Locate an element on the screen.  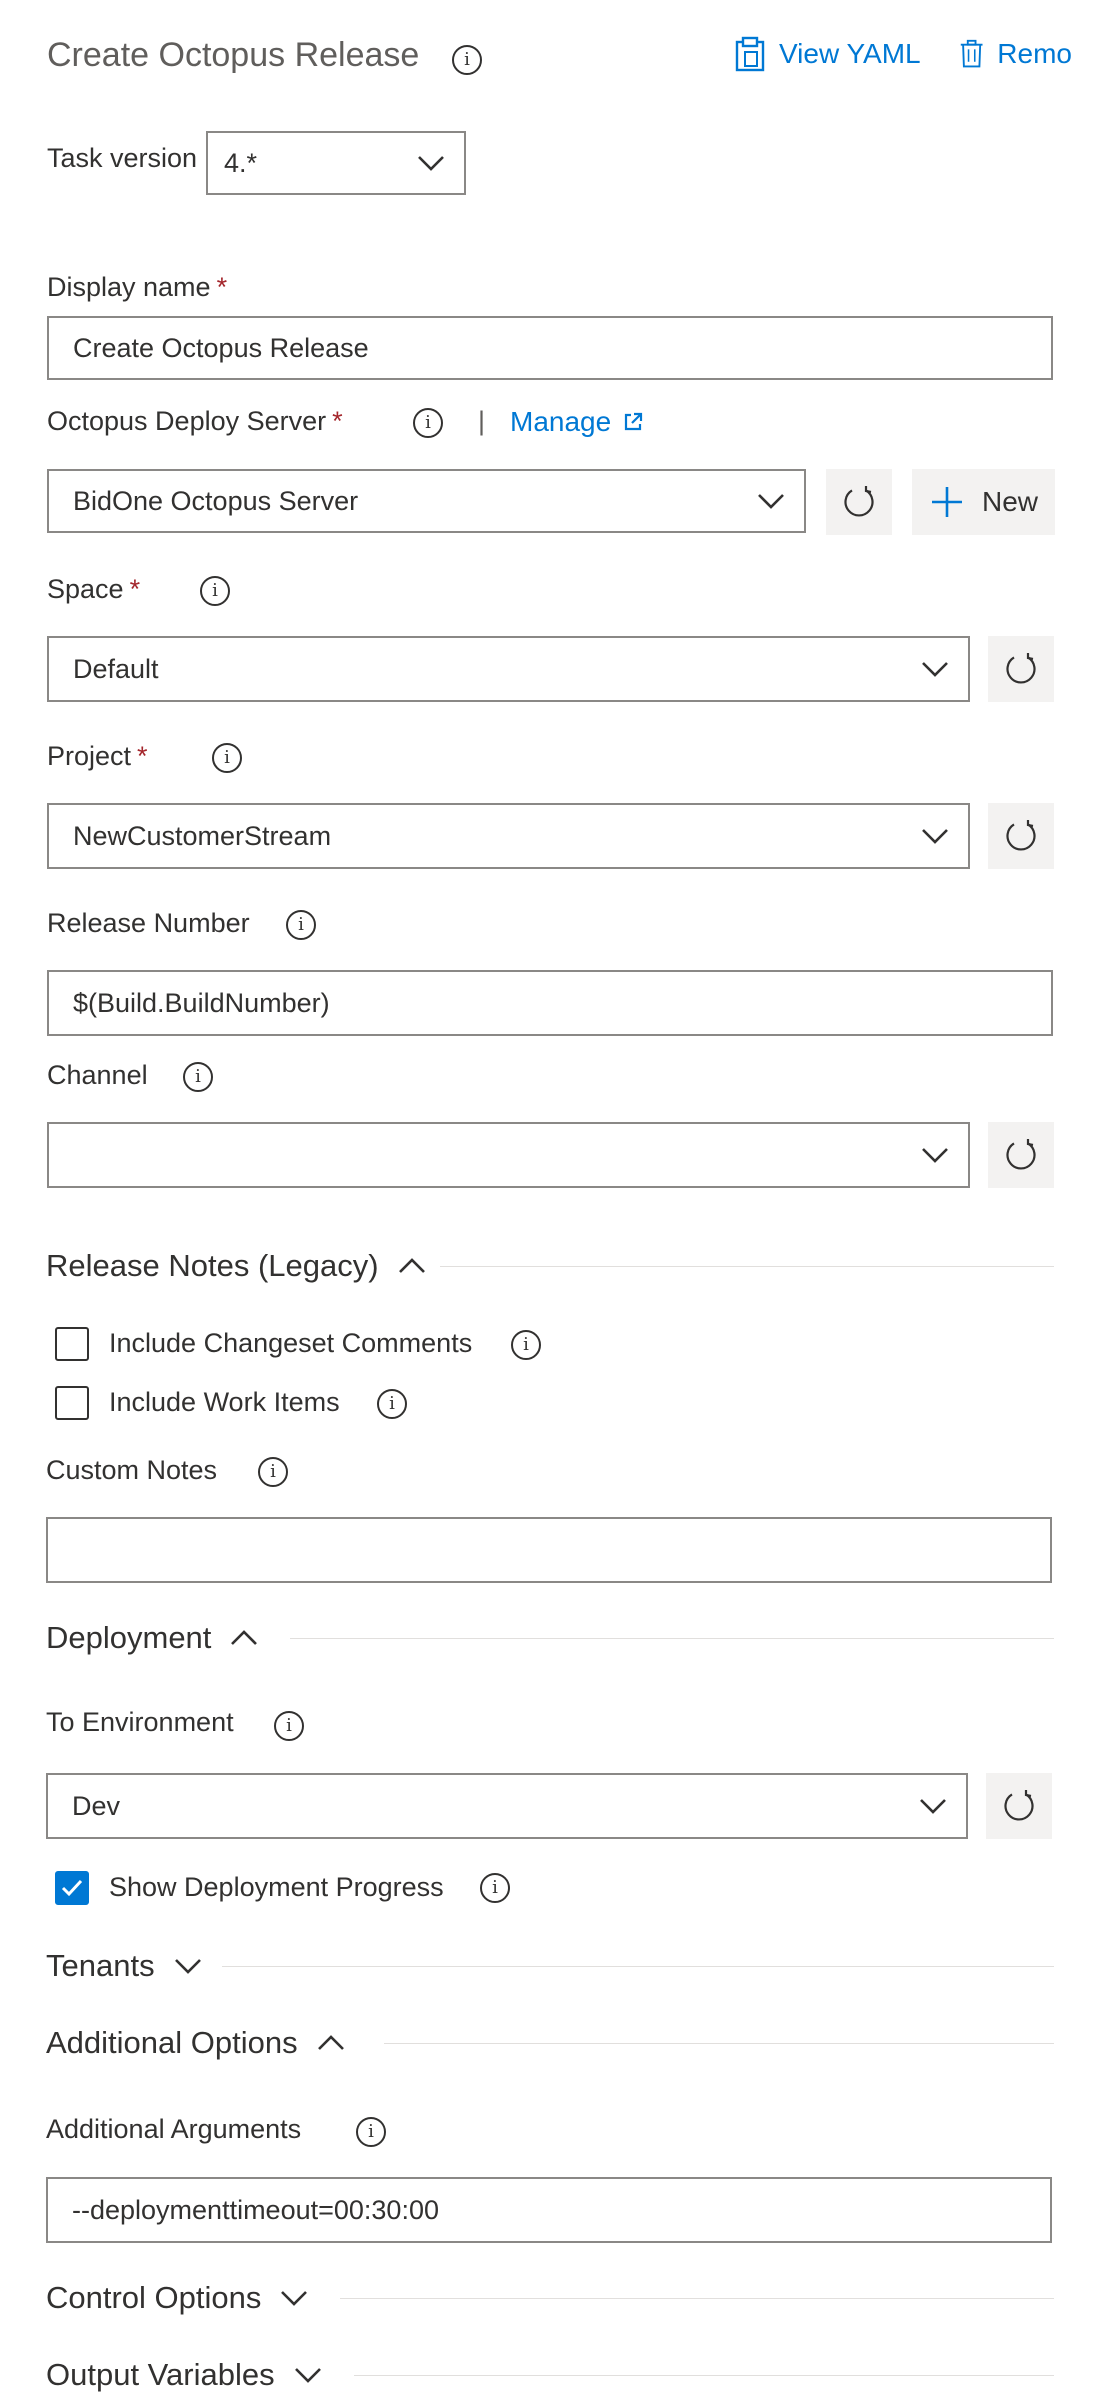
manage-link: Manage is located at coordinates (576, 422).